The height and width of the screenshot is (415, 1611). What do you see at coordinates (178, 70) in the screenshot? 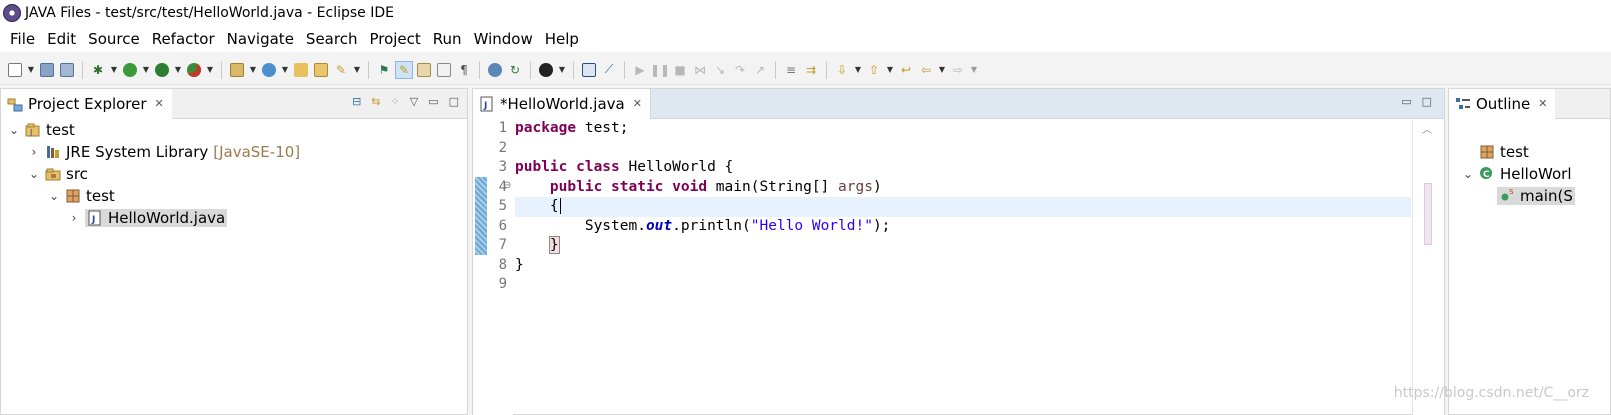
I see `coverage-dropdown-icon: ▼` at bounding box center [178, 70].